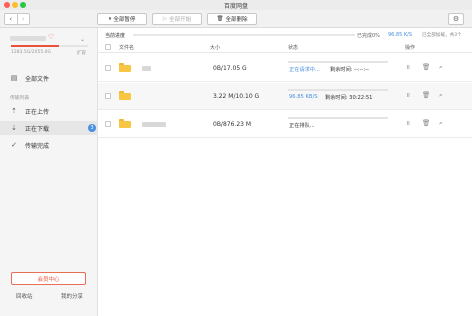 This screenshot has height=316, width=472. What do you see at coordinates (14, 111) in the screenshot?
I see `upload-icon: ⇡` at bounding box center [14, 111].